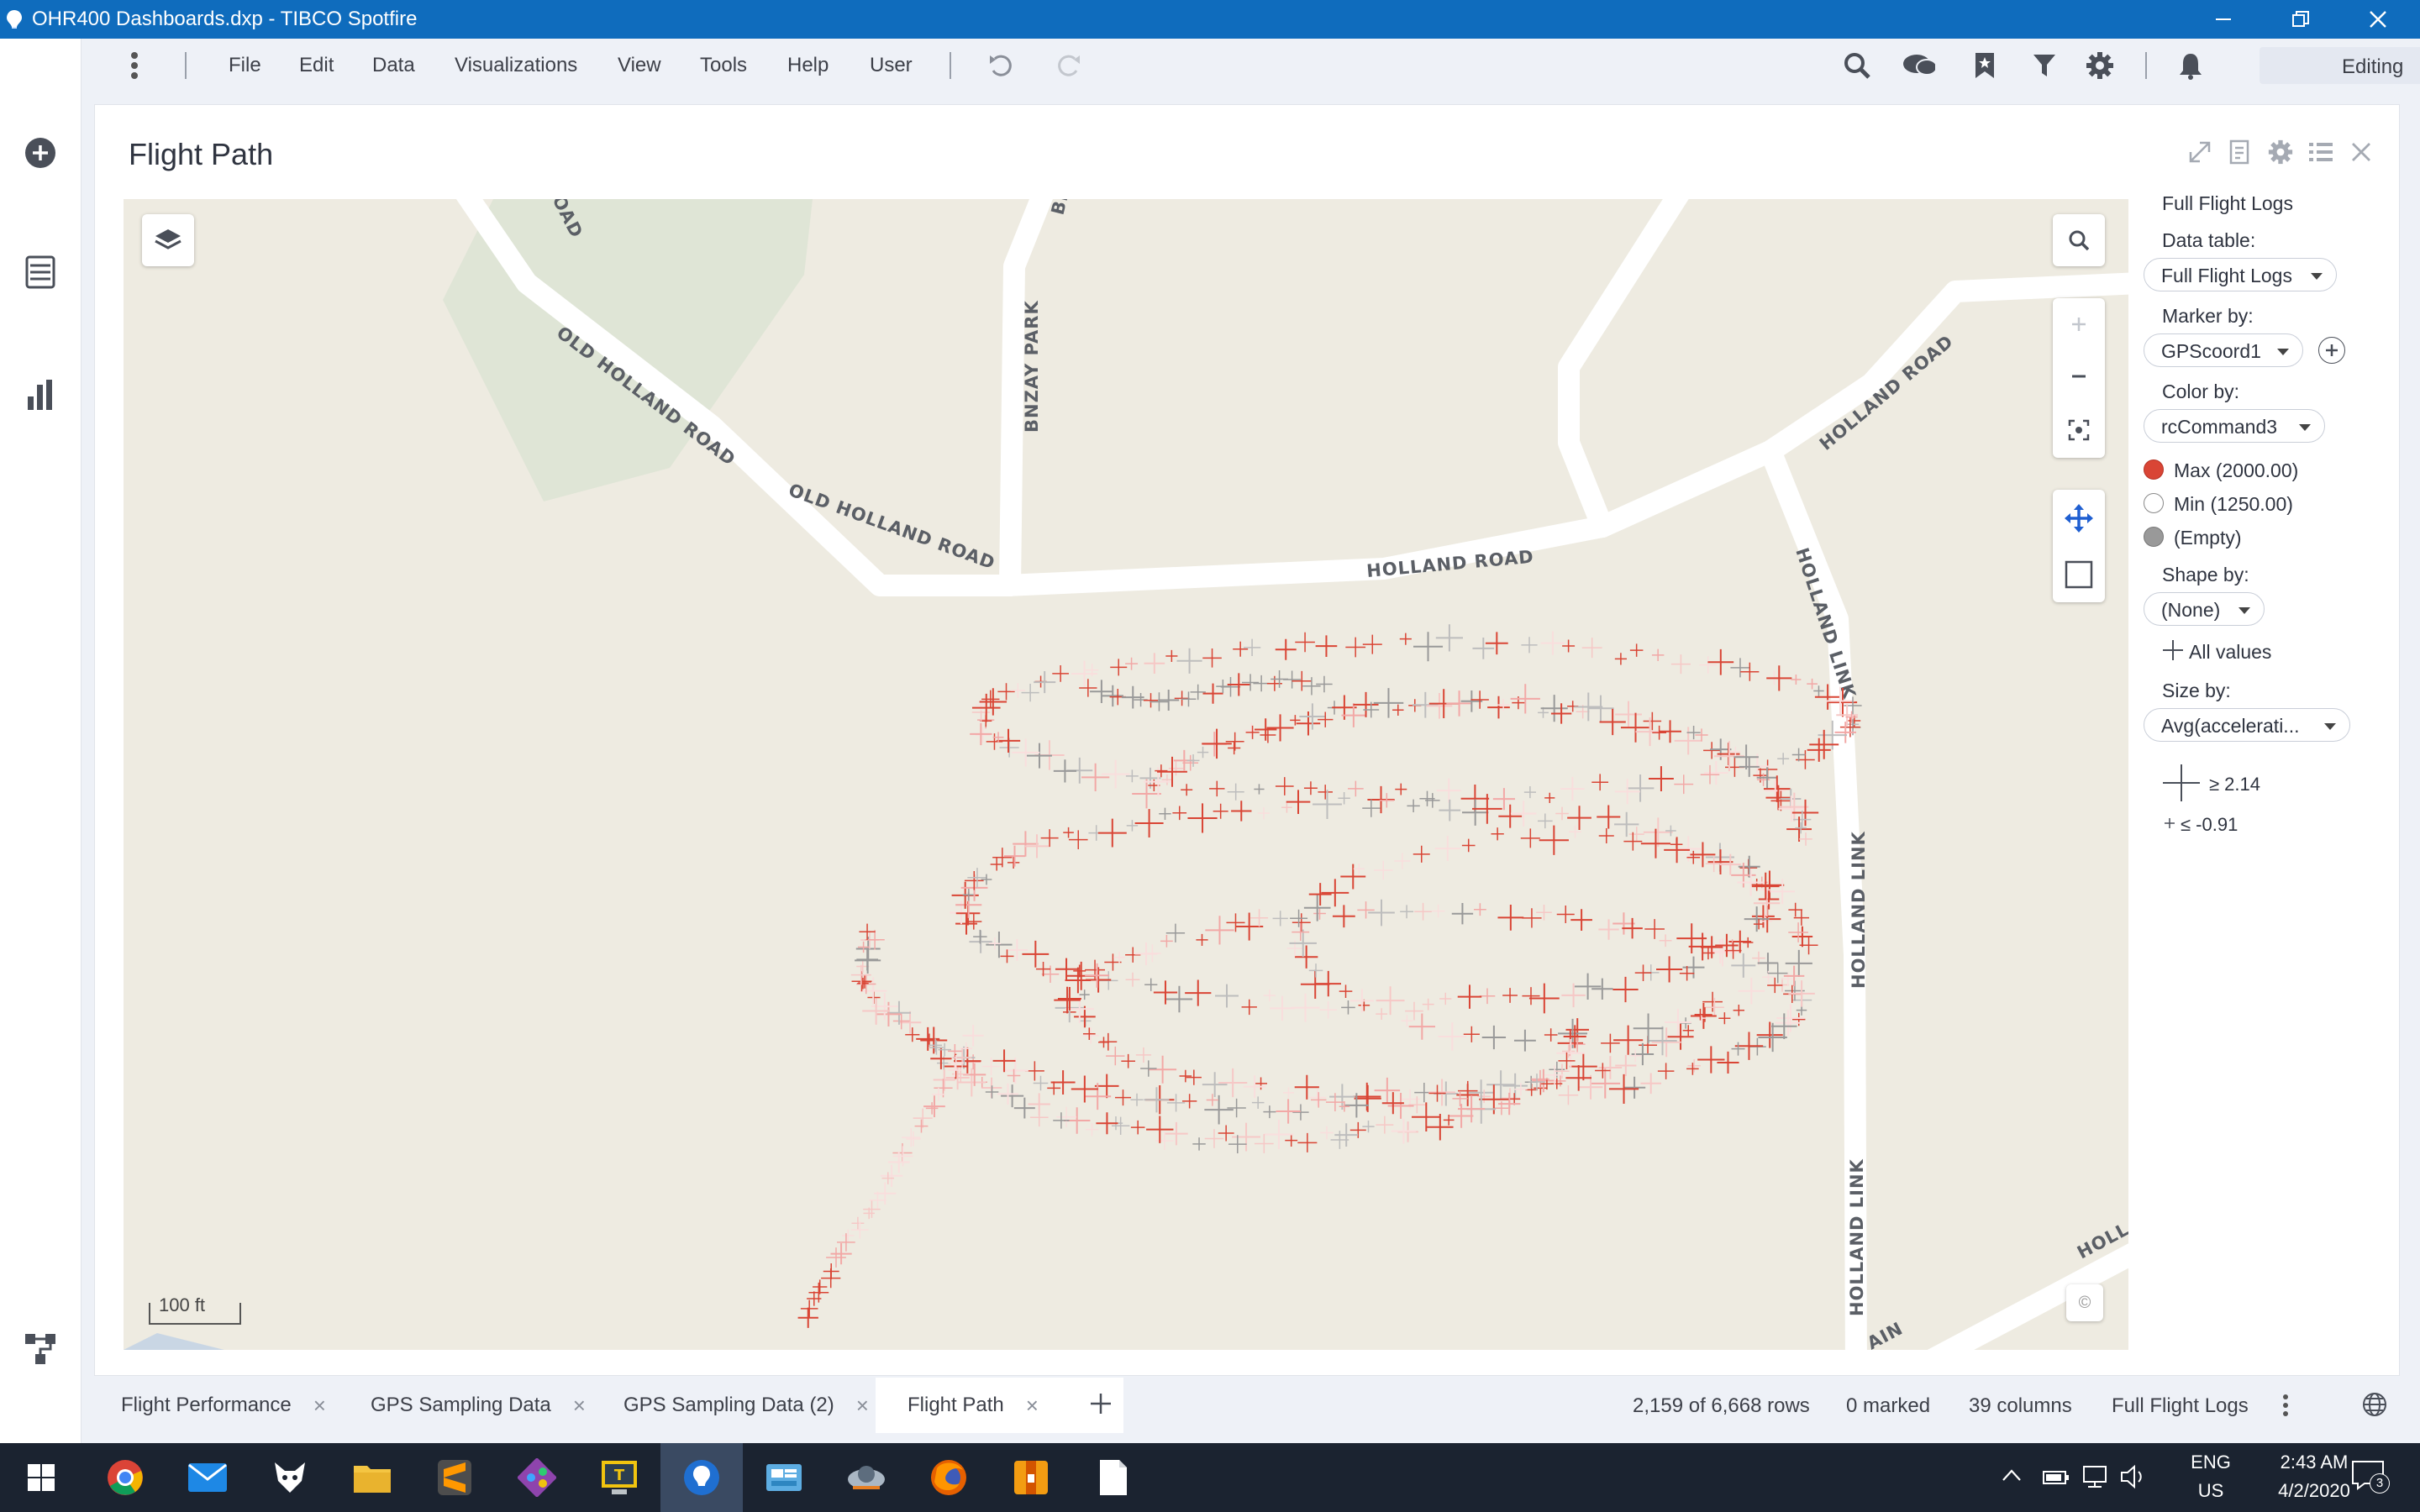 The width and height of the screenshot is (2420, 1512). What do you see at coordinates (2044, 65) in the screenshot?
I see `filter-icon` at bounding box center [2044, 65].